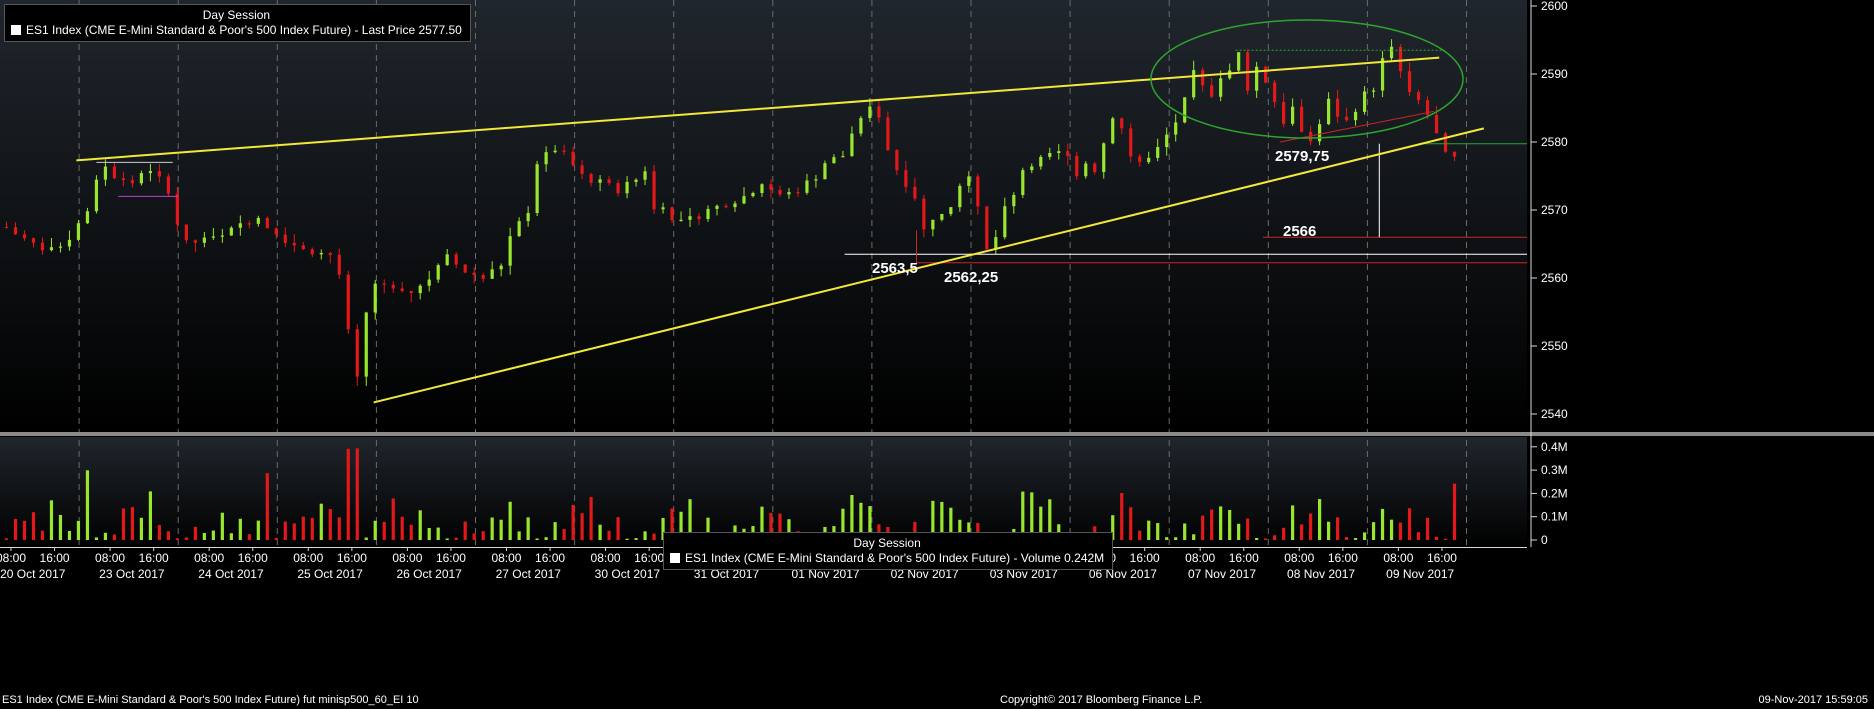 This screenshot has width=1874, height=709. I want to click on price-axis-label: 2560, so click(1554, 278).